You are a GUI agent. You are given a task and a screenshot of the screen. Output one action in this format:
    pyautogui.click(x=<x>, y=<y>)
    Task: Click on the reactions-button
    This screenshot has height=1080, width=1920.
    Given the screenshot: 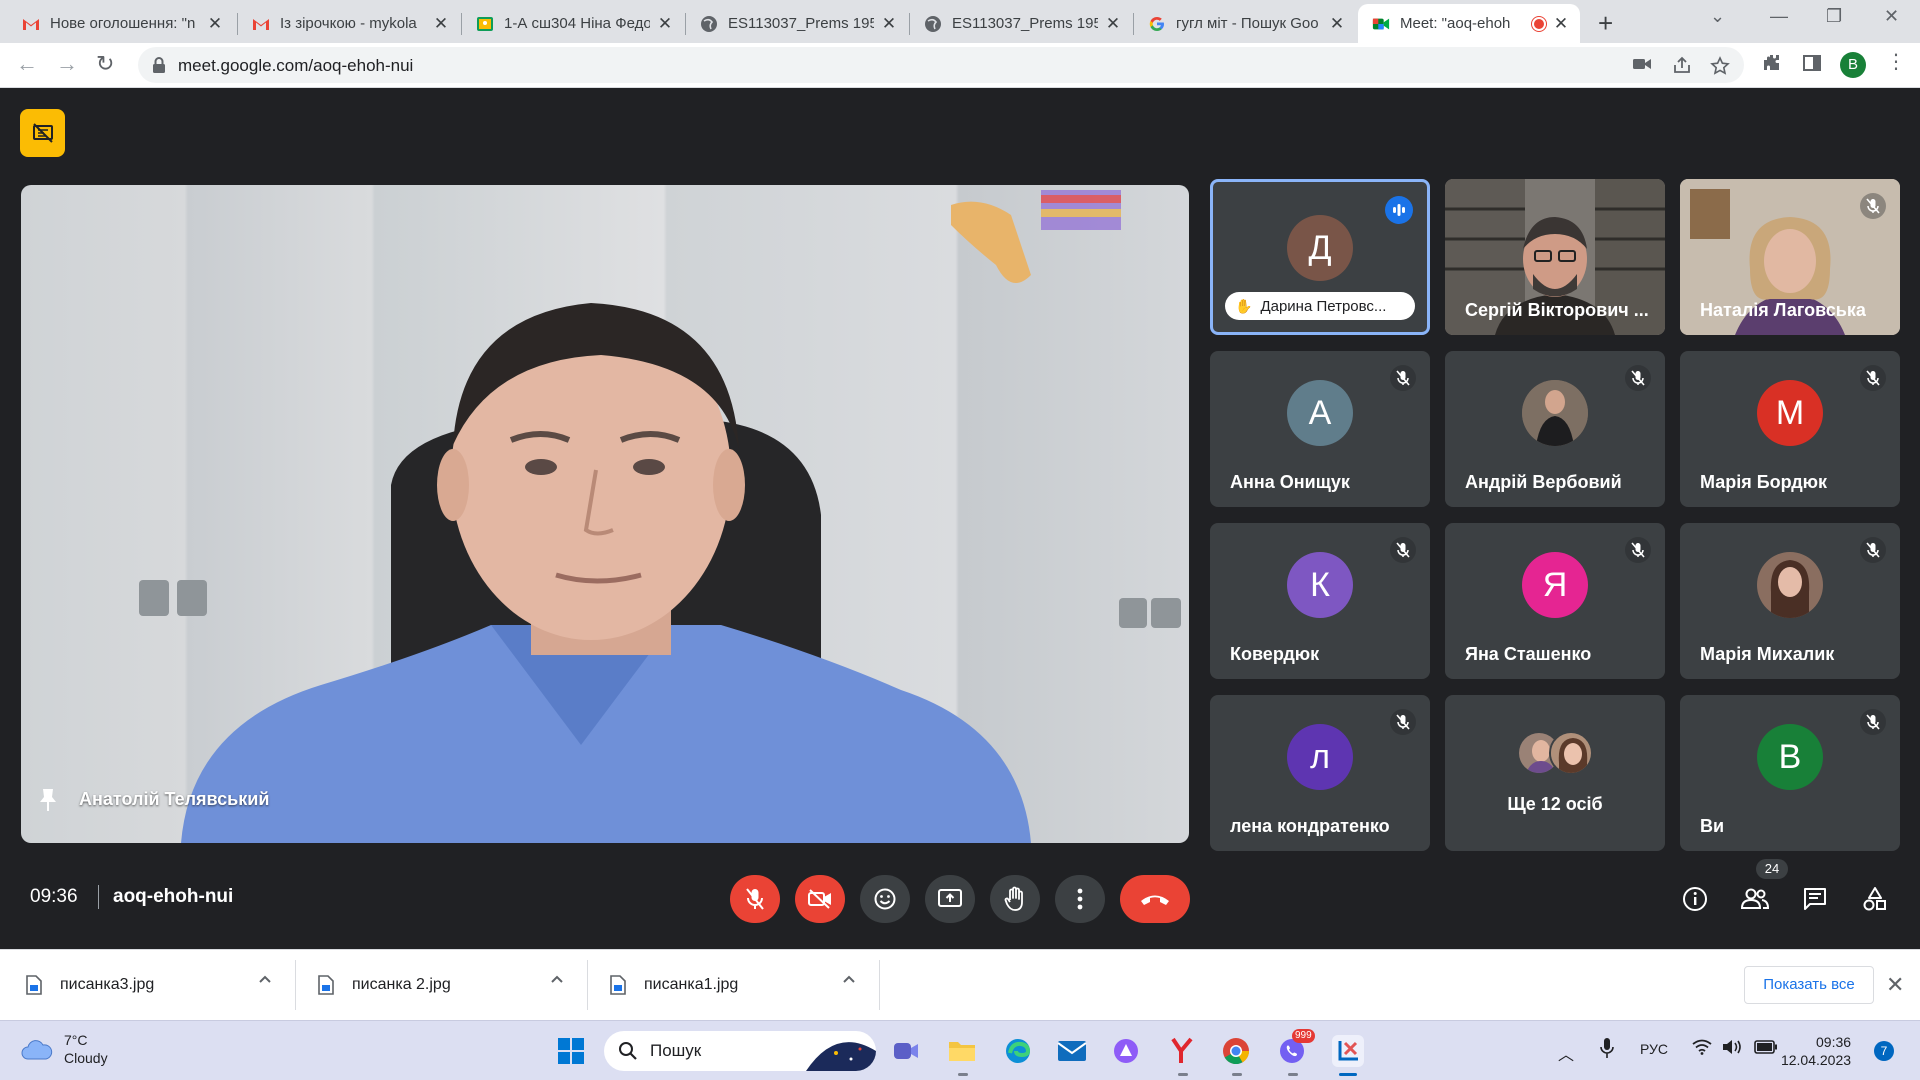 What is the action you would take?
    pyautogui.click(x=885, y=899)
    